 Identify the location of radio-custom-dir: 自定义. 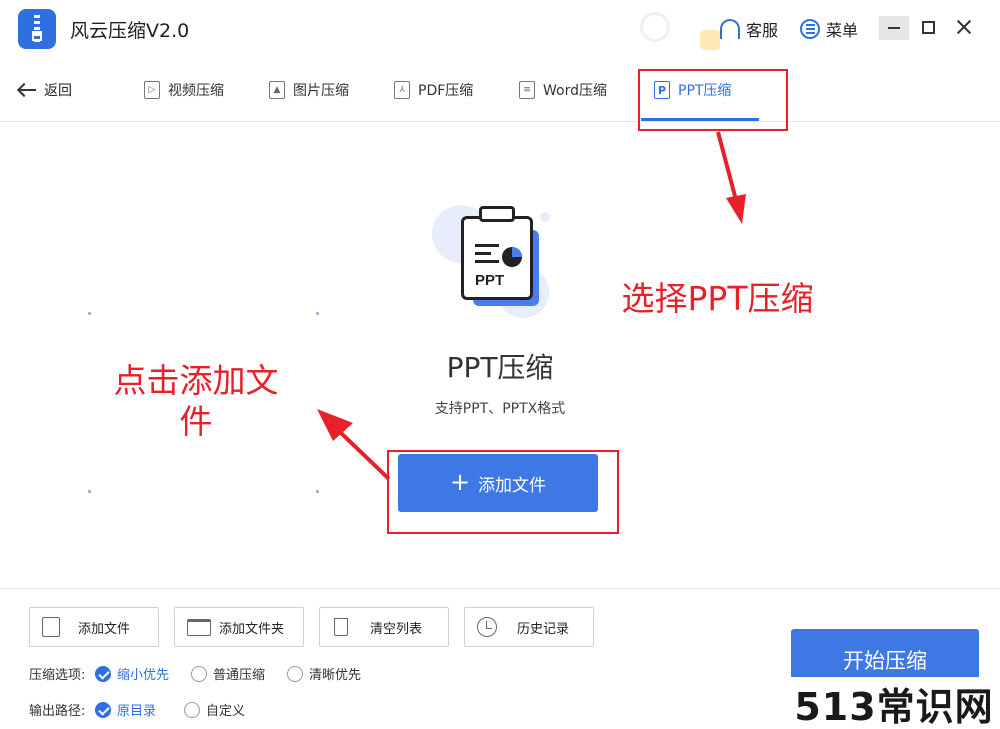
(214, 709).